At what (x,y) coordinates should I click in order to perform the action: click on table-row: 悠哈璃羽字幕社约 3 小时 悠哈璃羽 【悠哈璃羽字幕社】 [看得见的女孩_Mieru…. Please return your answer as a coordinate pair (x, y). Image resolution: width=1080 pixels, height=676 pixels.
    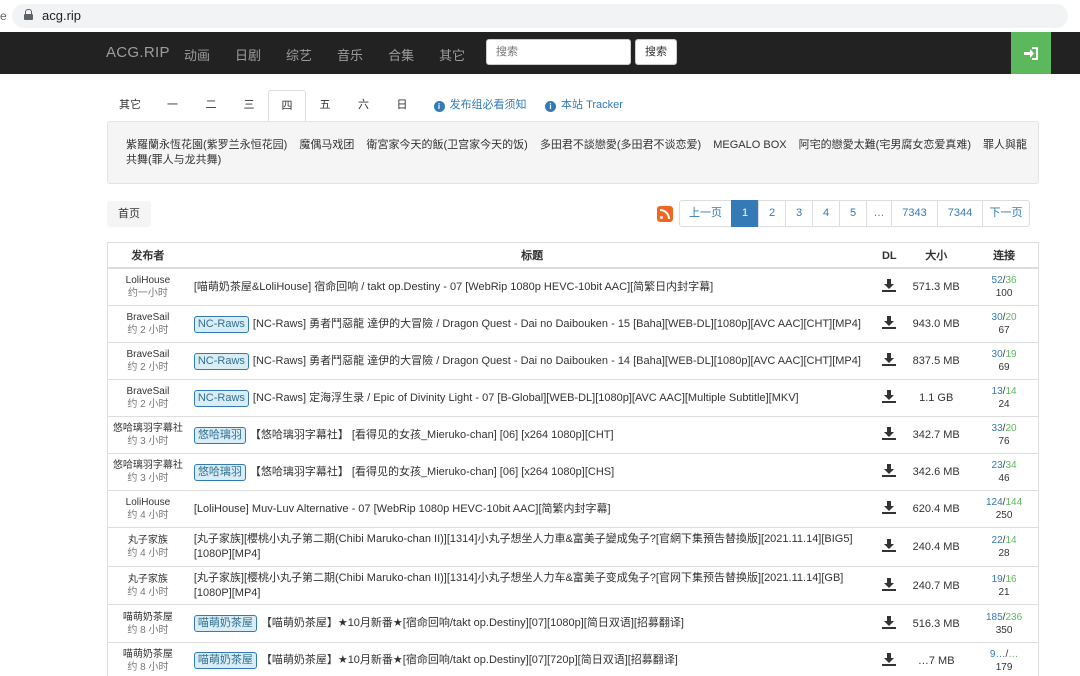
    Looking at the image, I should click on (573, 435).